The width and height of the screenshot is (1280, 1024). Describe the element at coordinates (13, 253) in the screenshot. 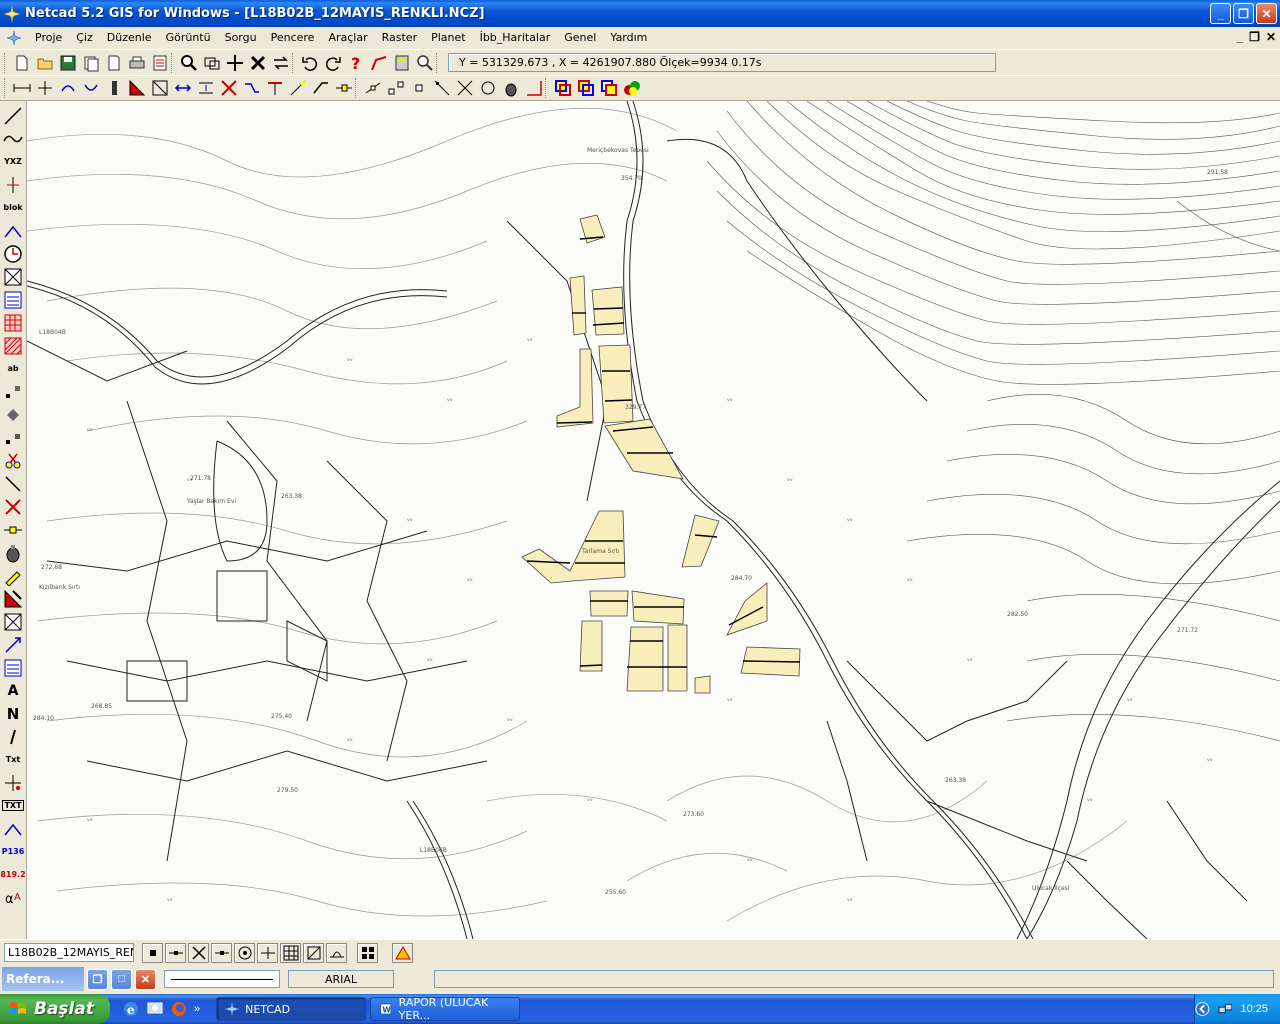

I see `clock-button` at that location.